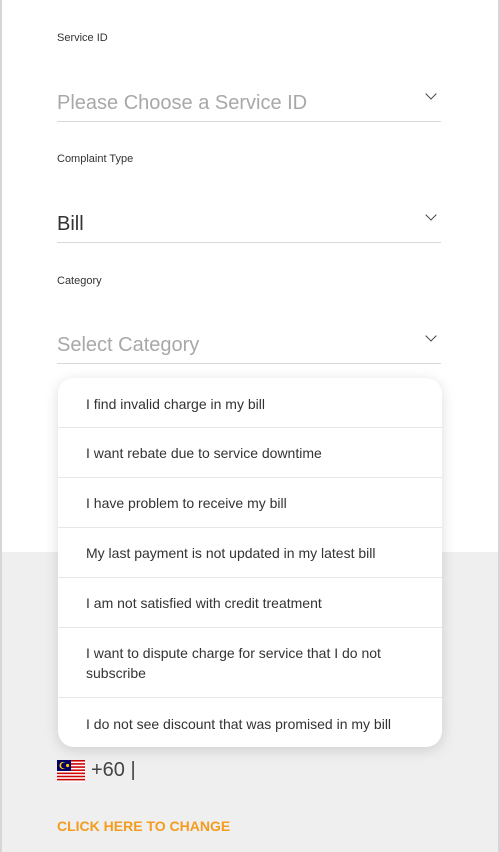 The width and height of the screenshot is (500, 852). I want to click on option-label: I want rebate due to service downtime, so click(204, 453).